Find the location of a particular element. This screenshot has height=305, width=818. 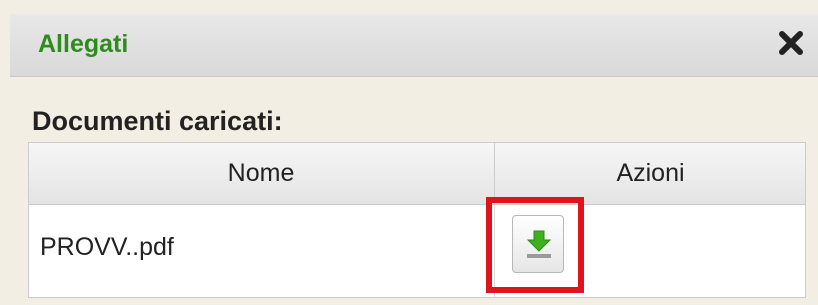

download-icon is located at coordinates (539, 244).